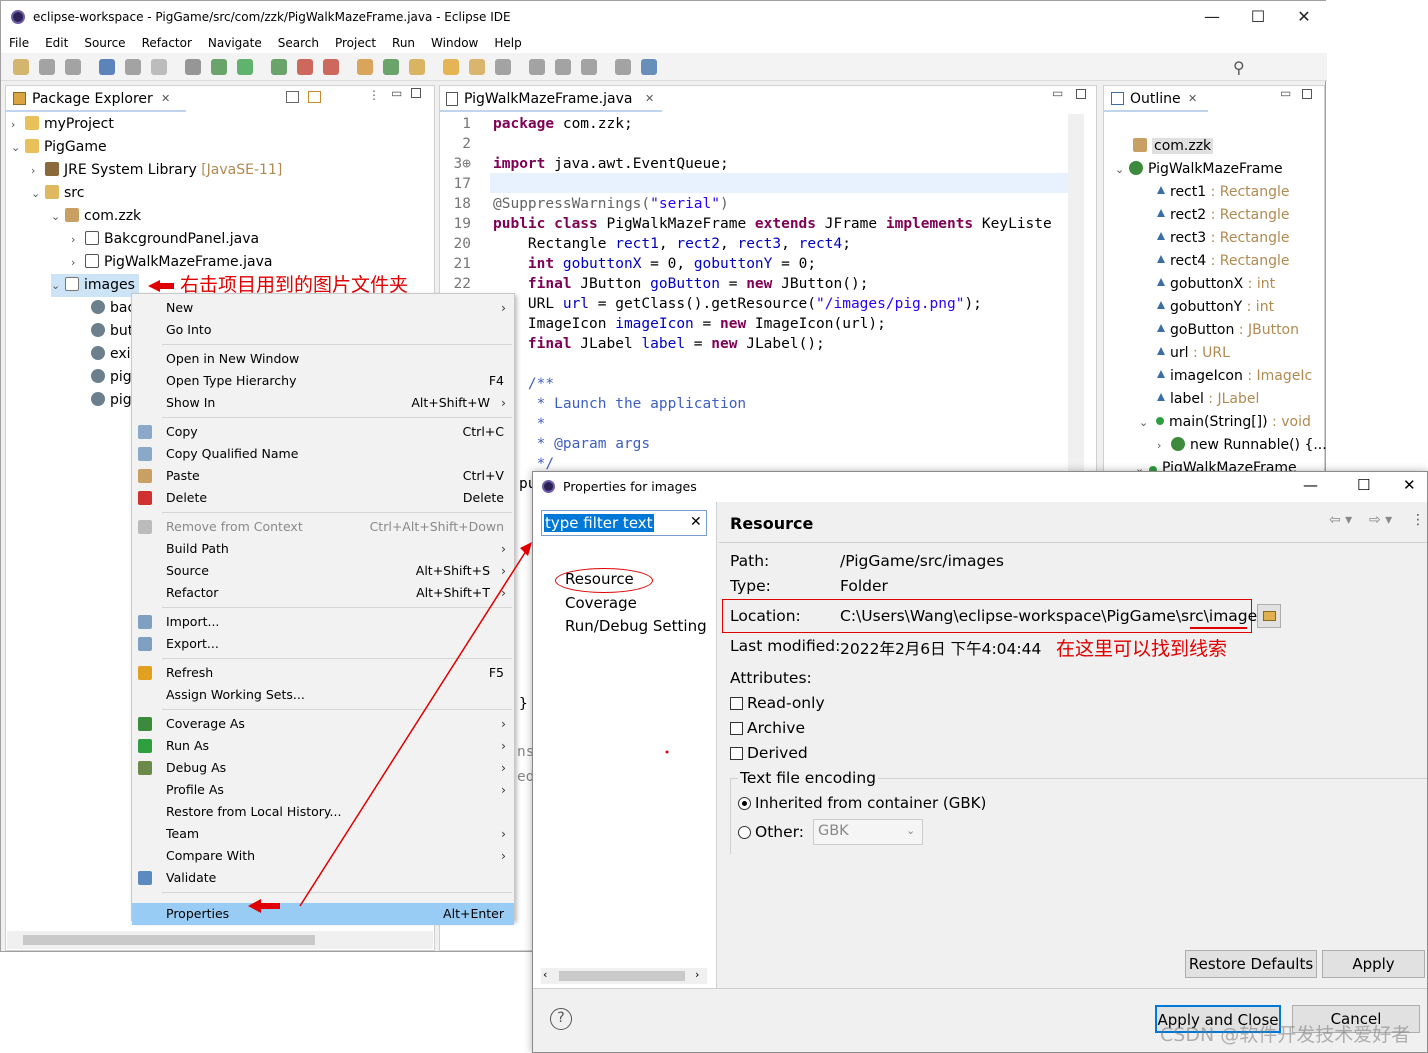 The height and width of the screenshot is (1053, 1428). I want to click on maximize-button: ☐, so click(1258, 17).